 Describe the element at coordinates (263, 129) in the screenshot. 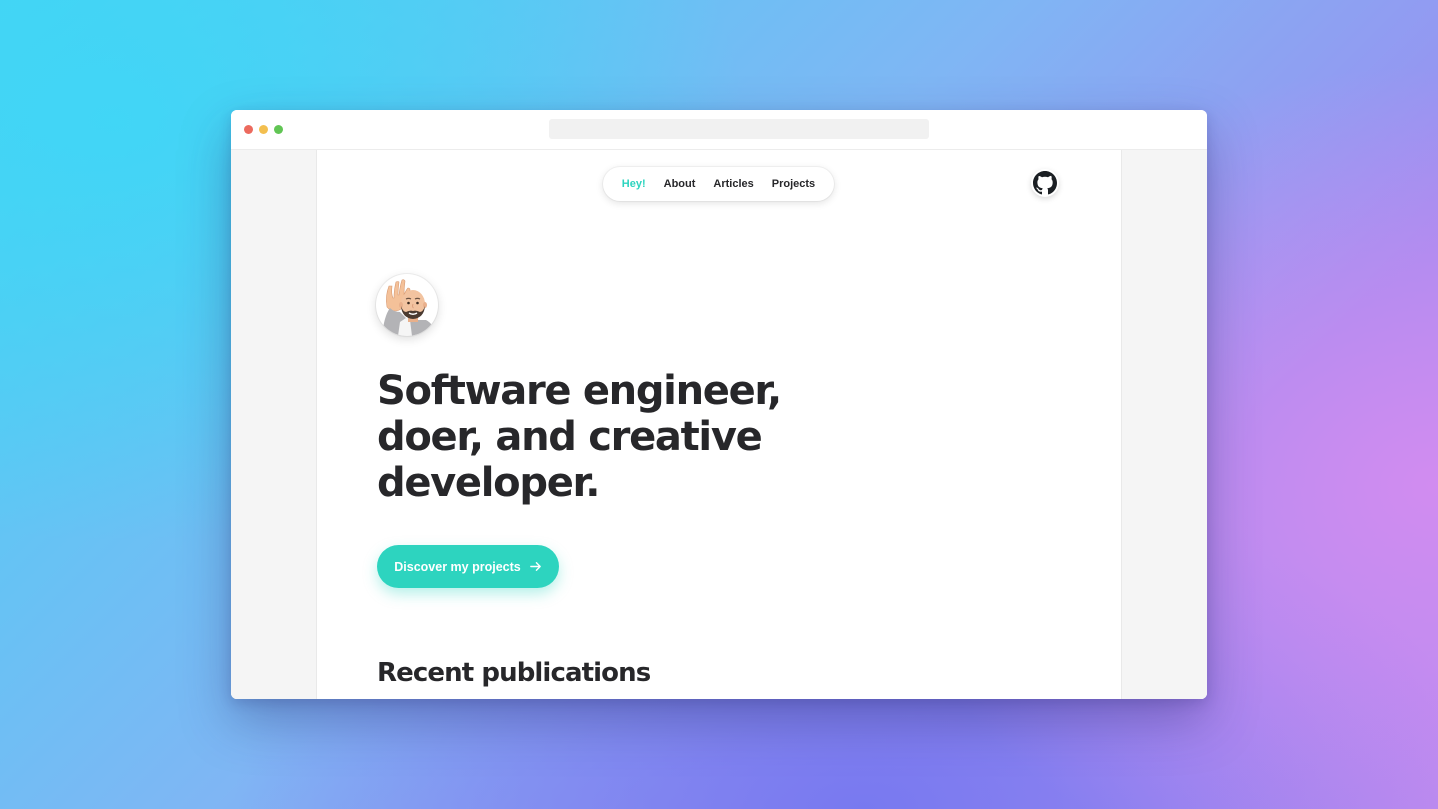

I see `minimize-window-button` at that location.